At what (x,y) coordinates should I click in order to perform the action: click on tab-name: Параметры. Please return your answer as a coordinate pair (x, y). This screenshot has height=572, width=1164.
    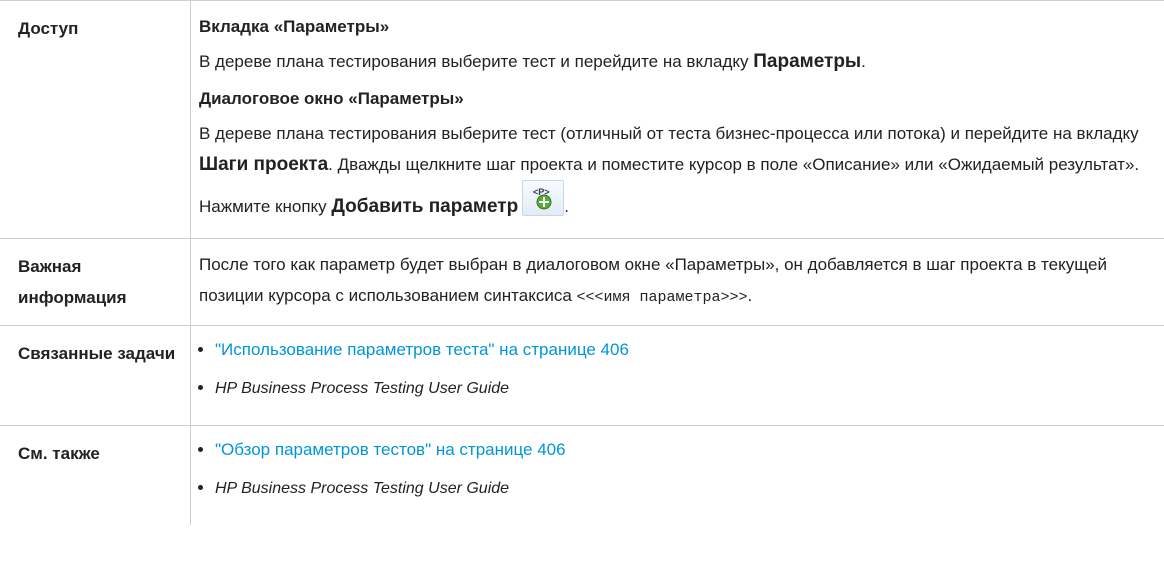
    Looking at the image, I should click on (807, 61).